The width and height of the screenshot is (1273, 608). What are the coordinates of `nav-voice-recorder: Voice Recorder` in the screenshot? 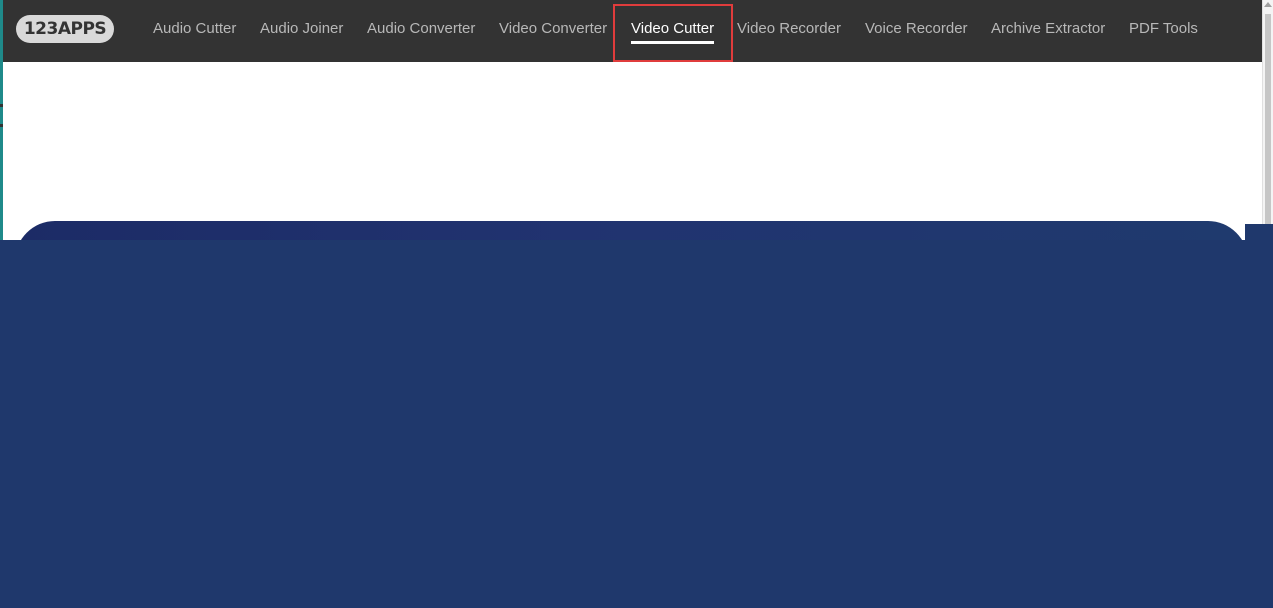 It's located at (916, 29).